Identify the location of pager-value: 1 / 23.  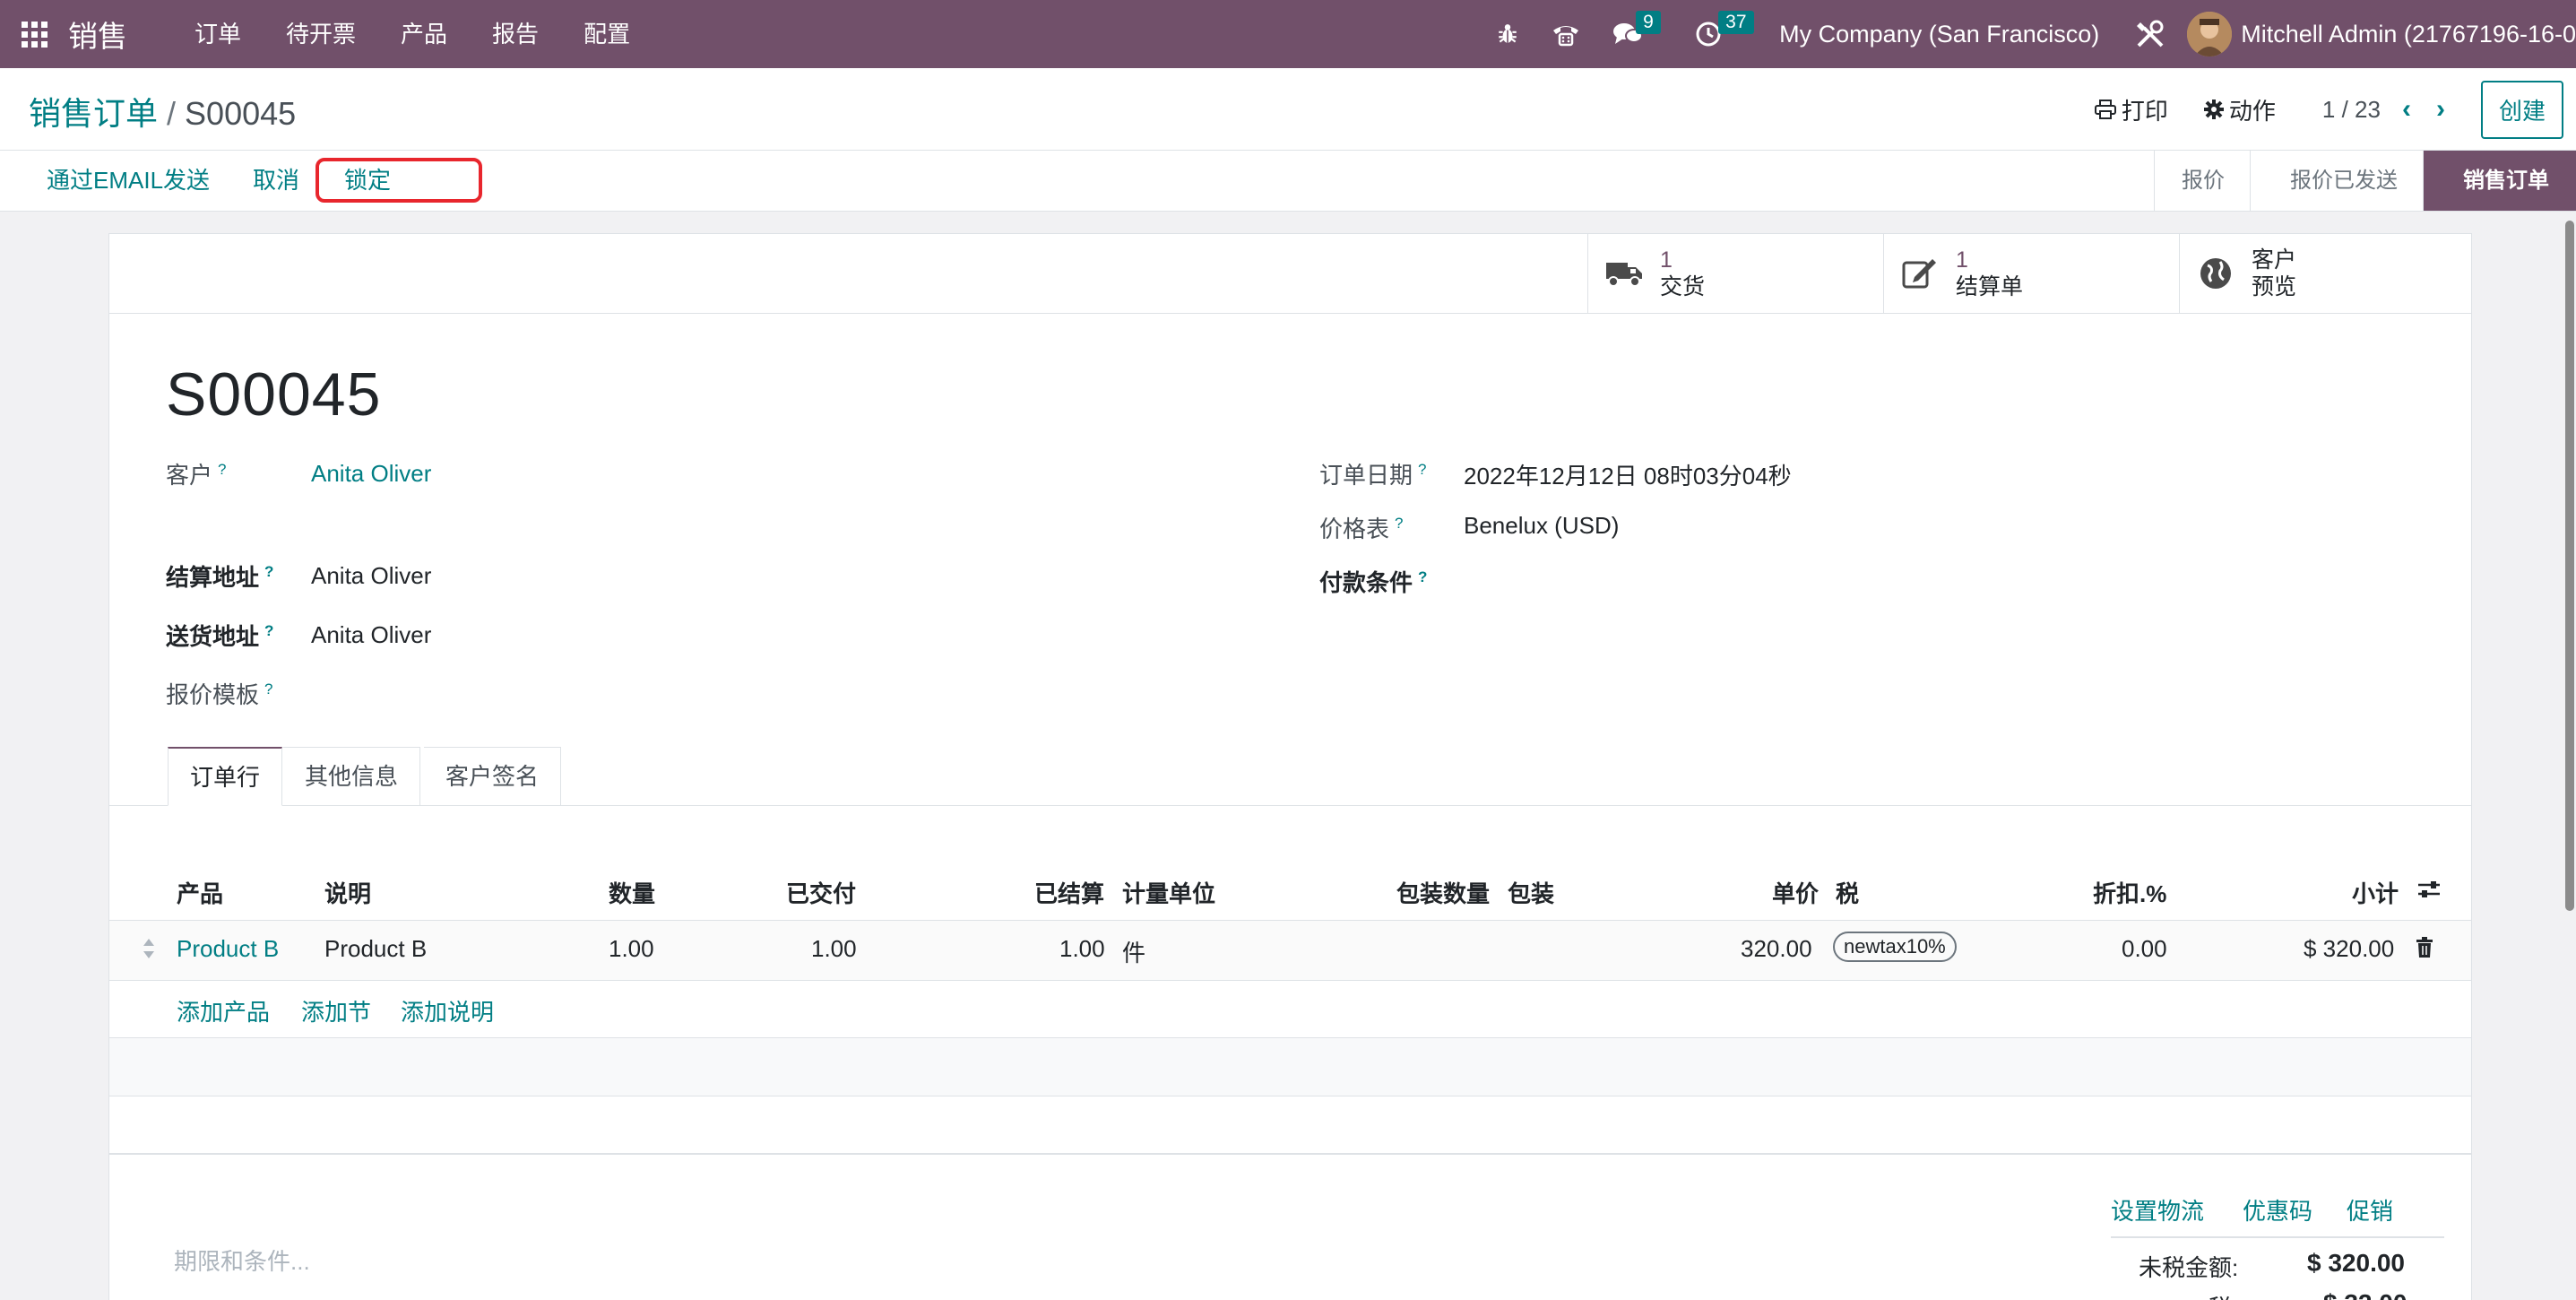
(2351, 110).